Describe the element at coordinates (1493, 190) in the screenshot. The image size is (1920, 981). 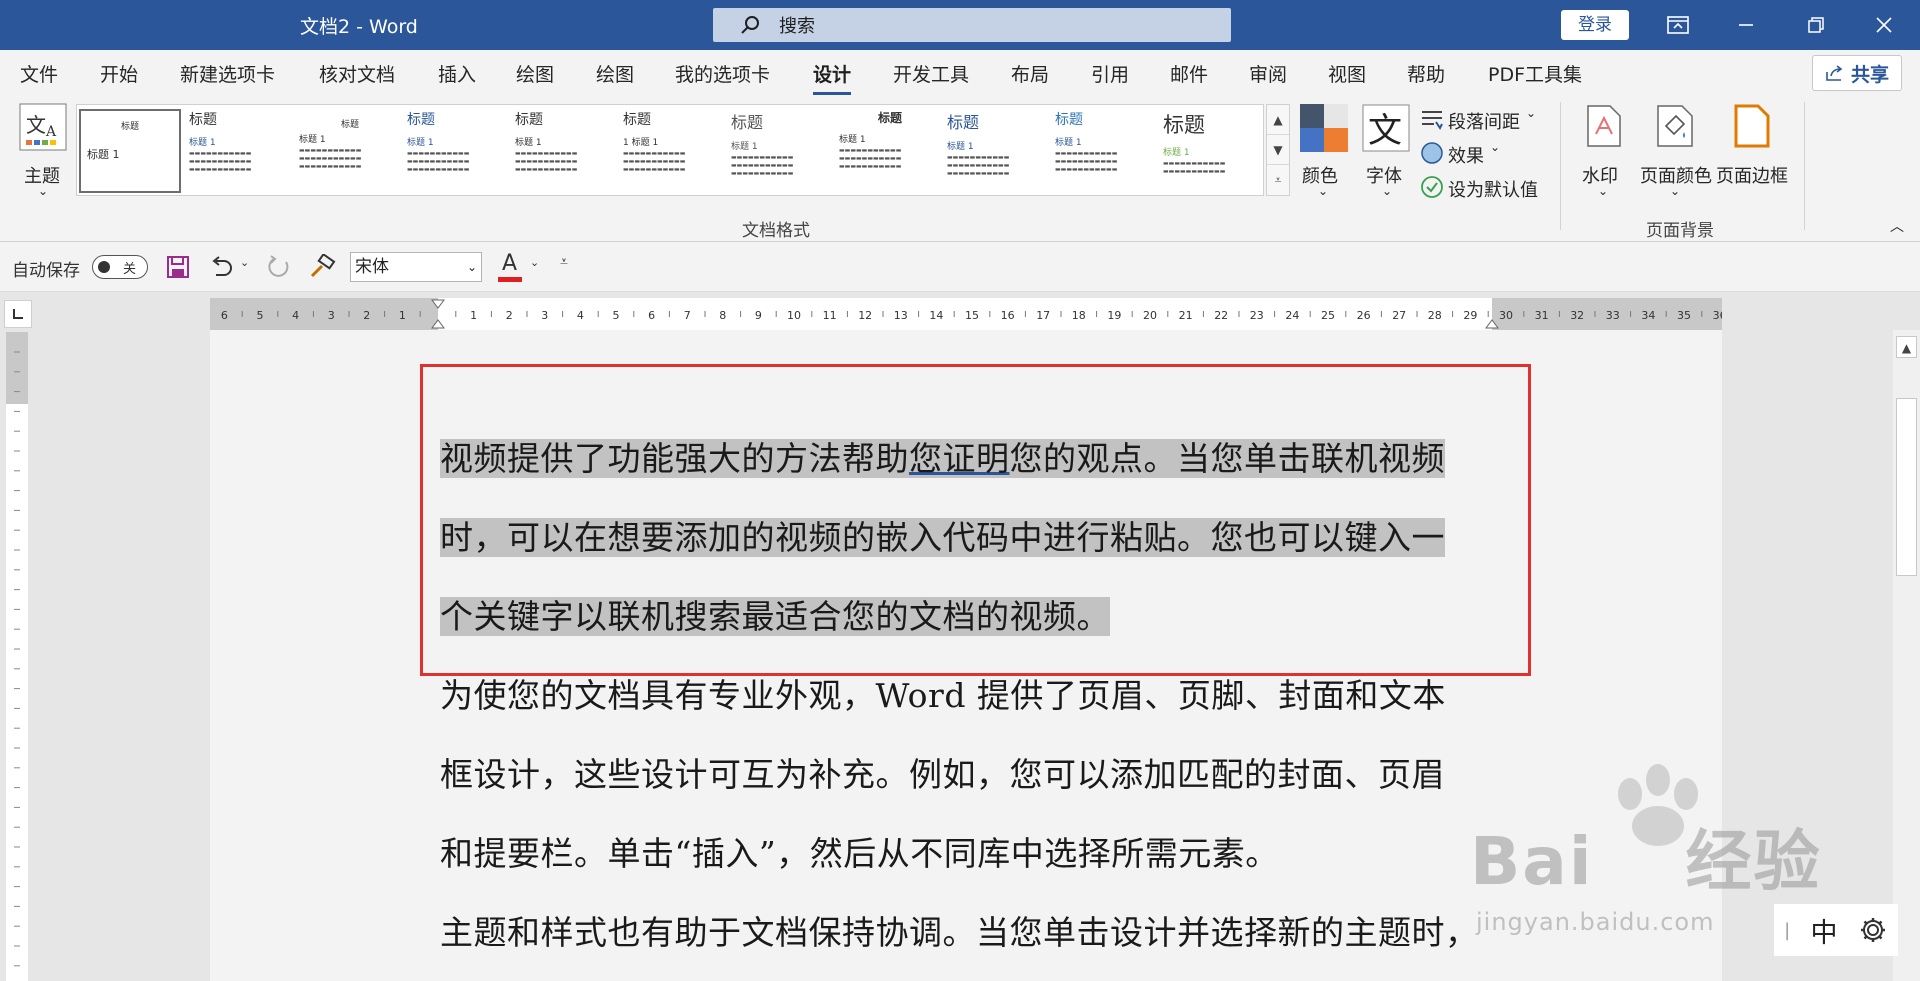
I see `set-as-default-label: 设为默认值` at that location.